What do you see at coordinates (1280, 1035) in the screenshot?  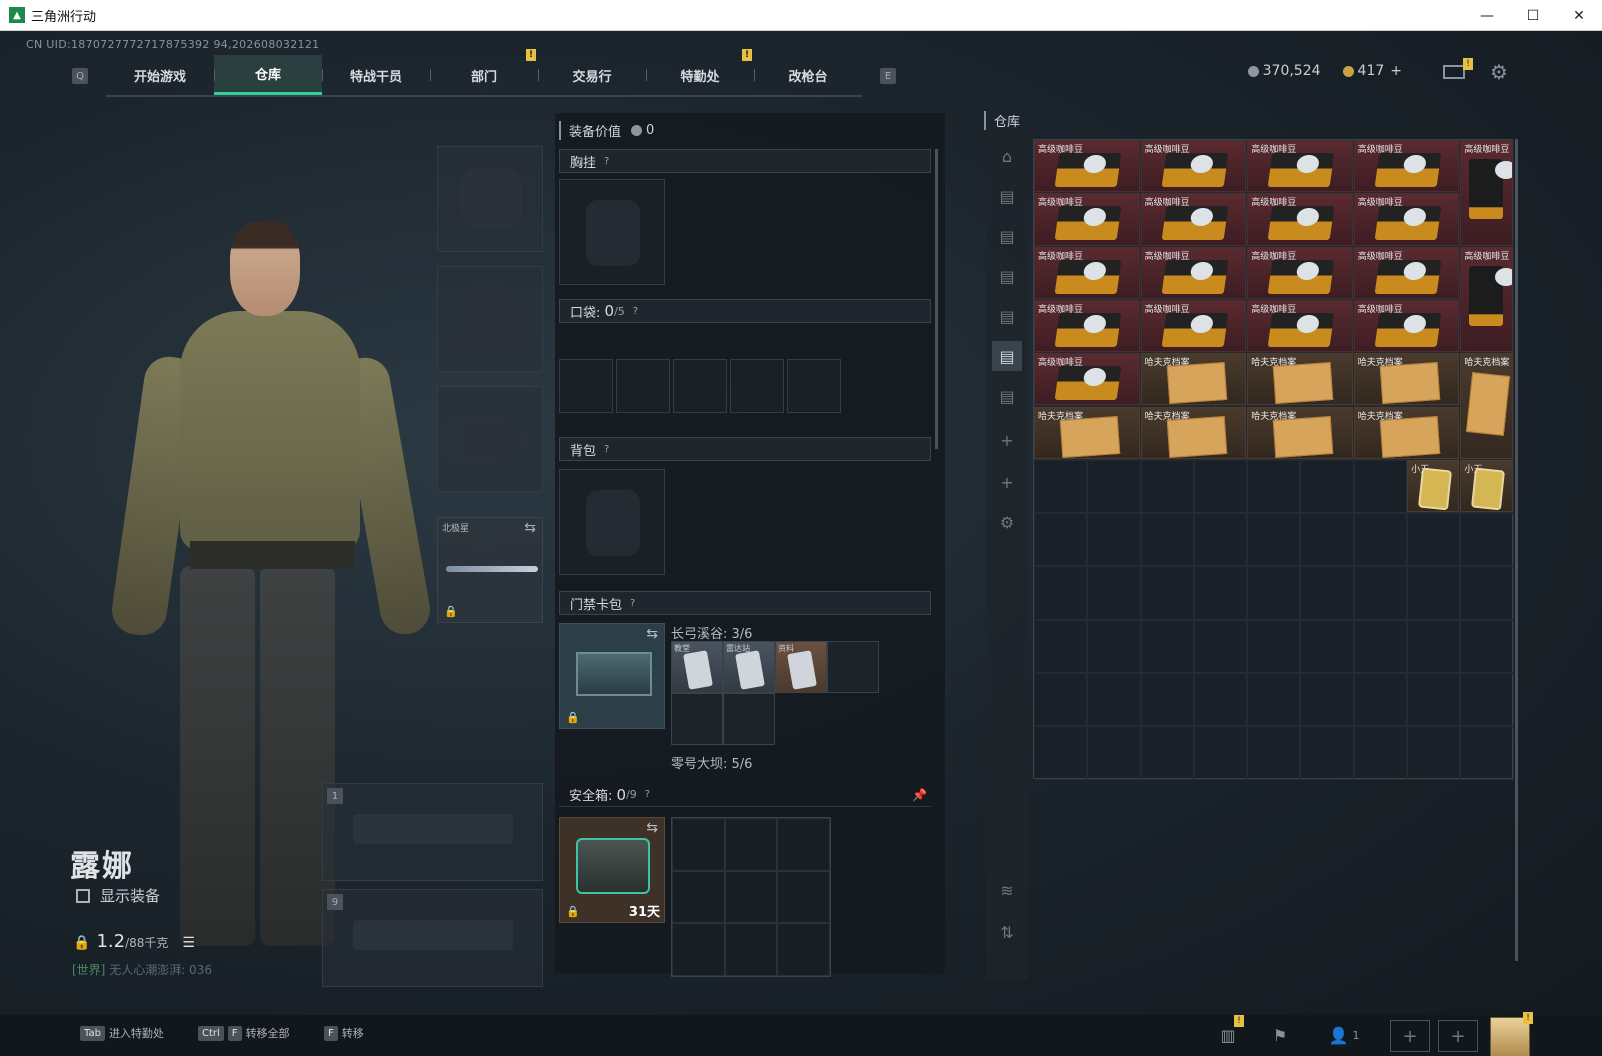 I see `flag-icon: ⚑` at bounding box center [1280, 1035].